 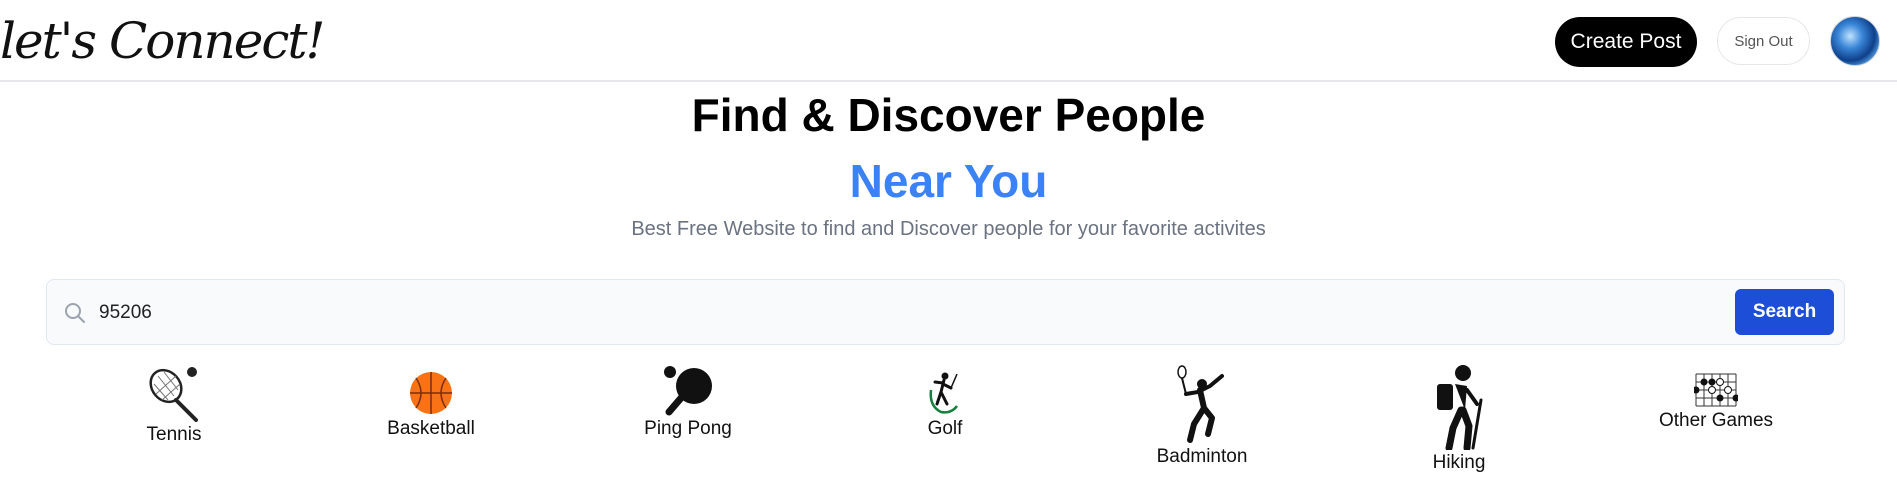 I want to click on hiking-icon, so click(x=1460, y=407).